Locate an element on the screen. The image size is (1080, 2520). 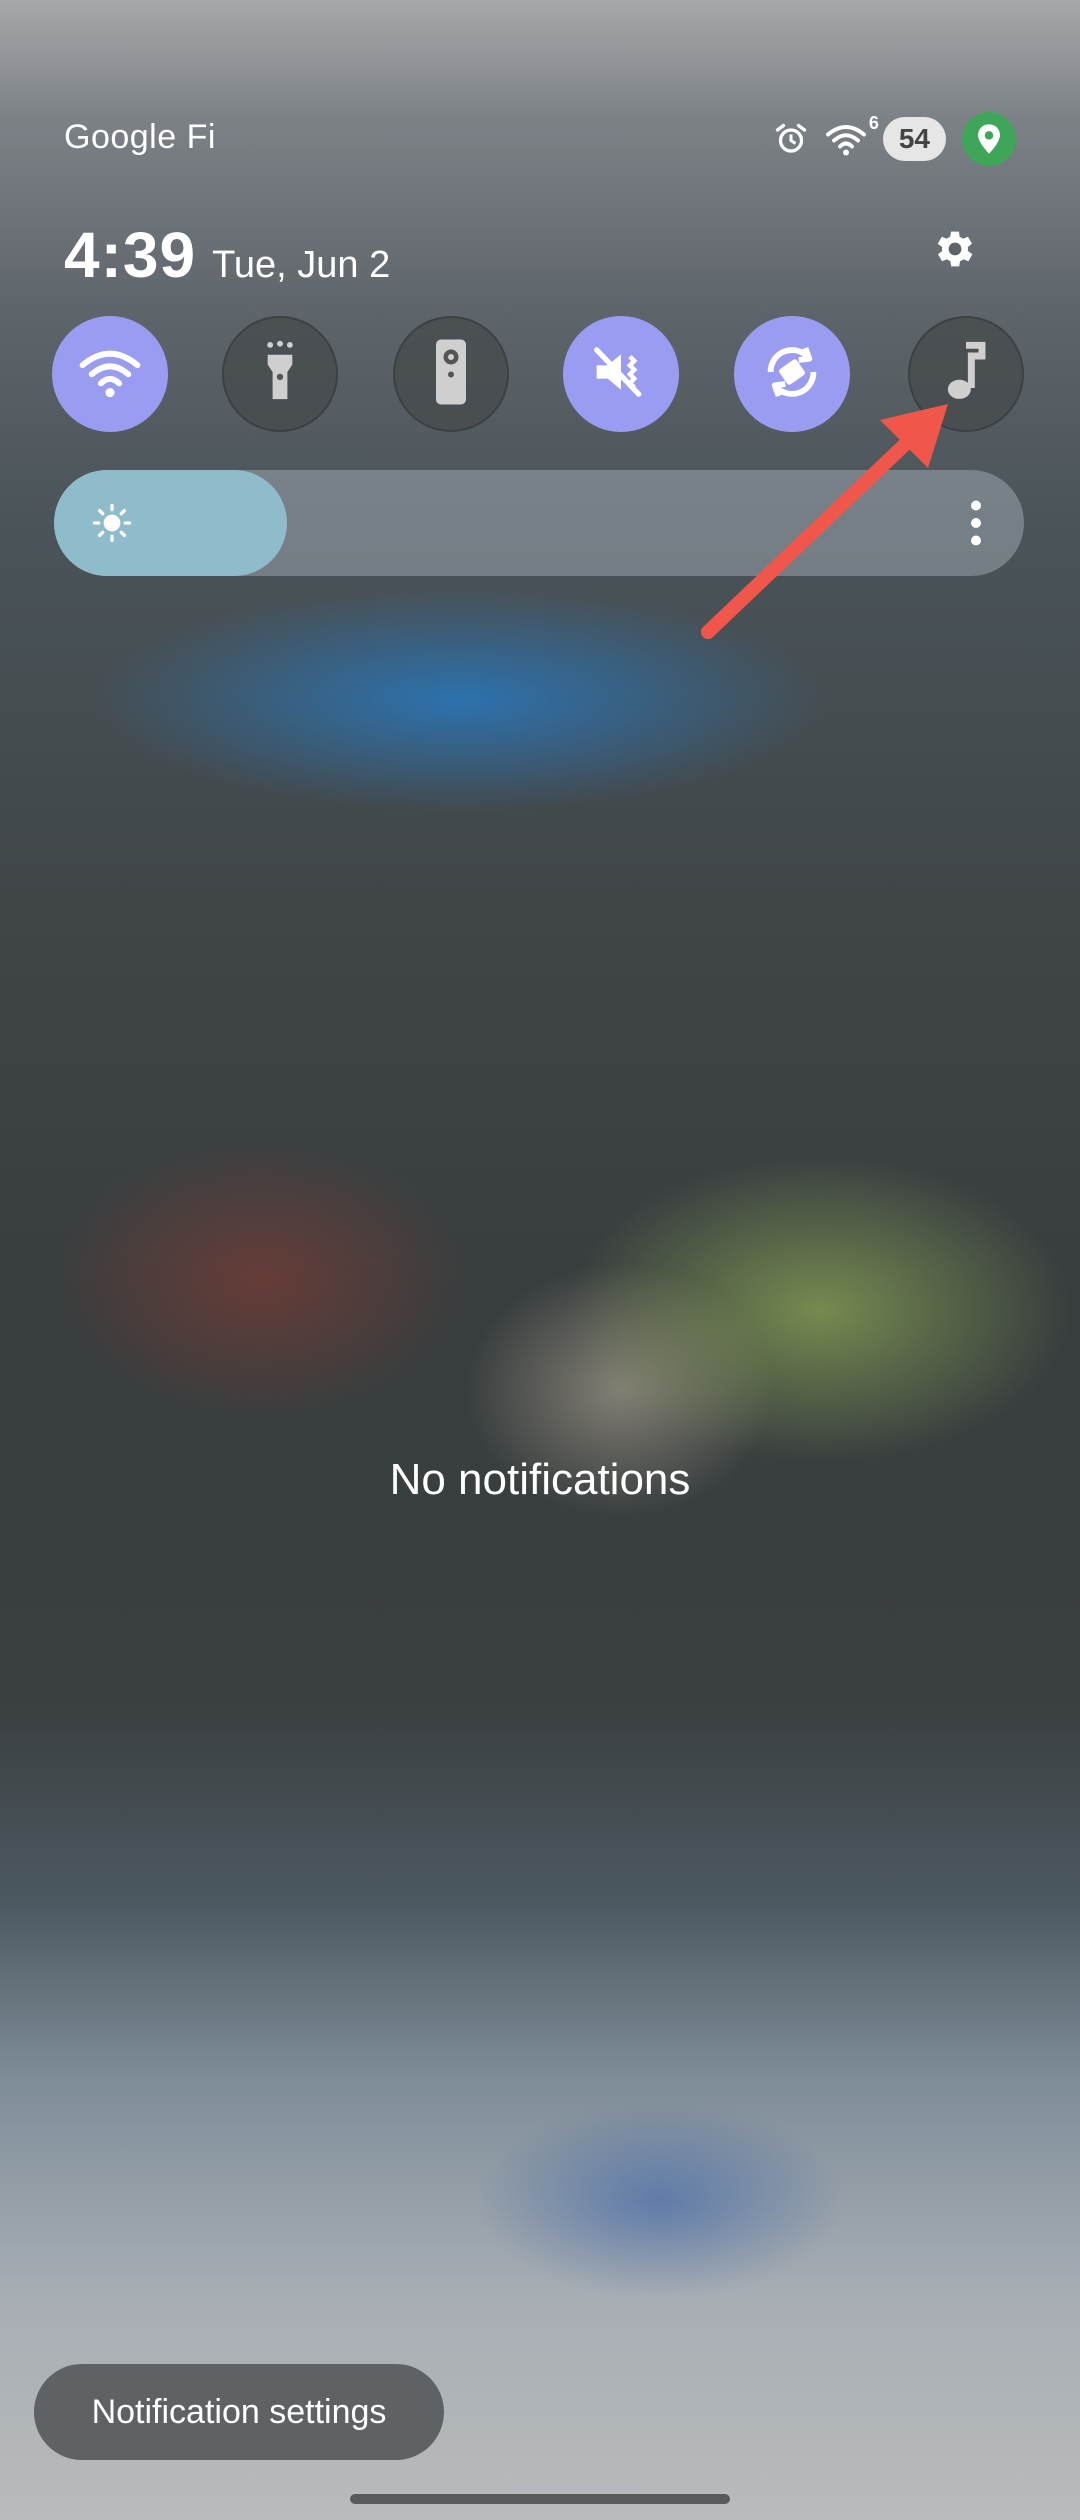
tile-wifi is located at coordinates (110, 374).